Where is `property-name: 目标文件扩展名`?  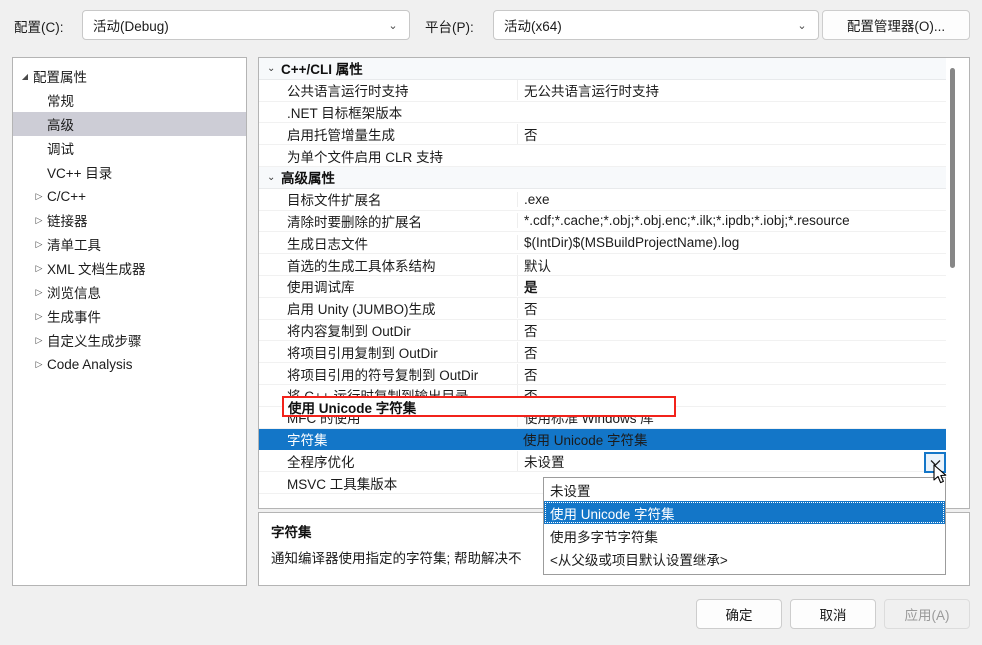 property-name: 目标文件扩展名 is located at coordinates (334, 201).